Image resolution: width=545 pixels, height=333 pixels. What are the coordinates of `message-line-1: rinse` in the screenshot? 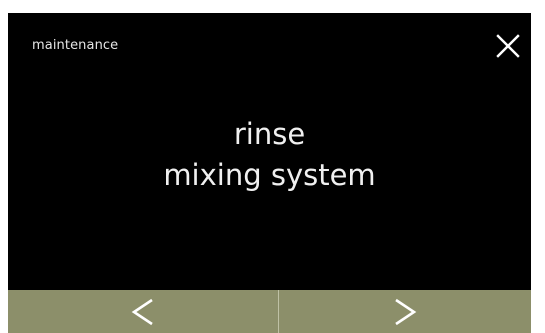 It's located at (269, 134).